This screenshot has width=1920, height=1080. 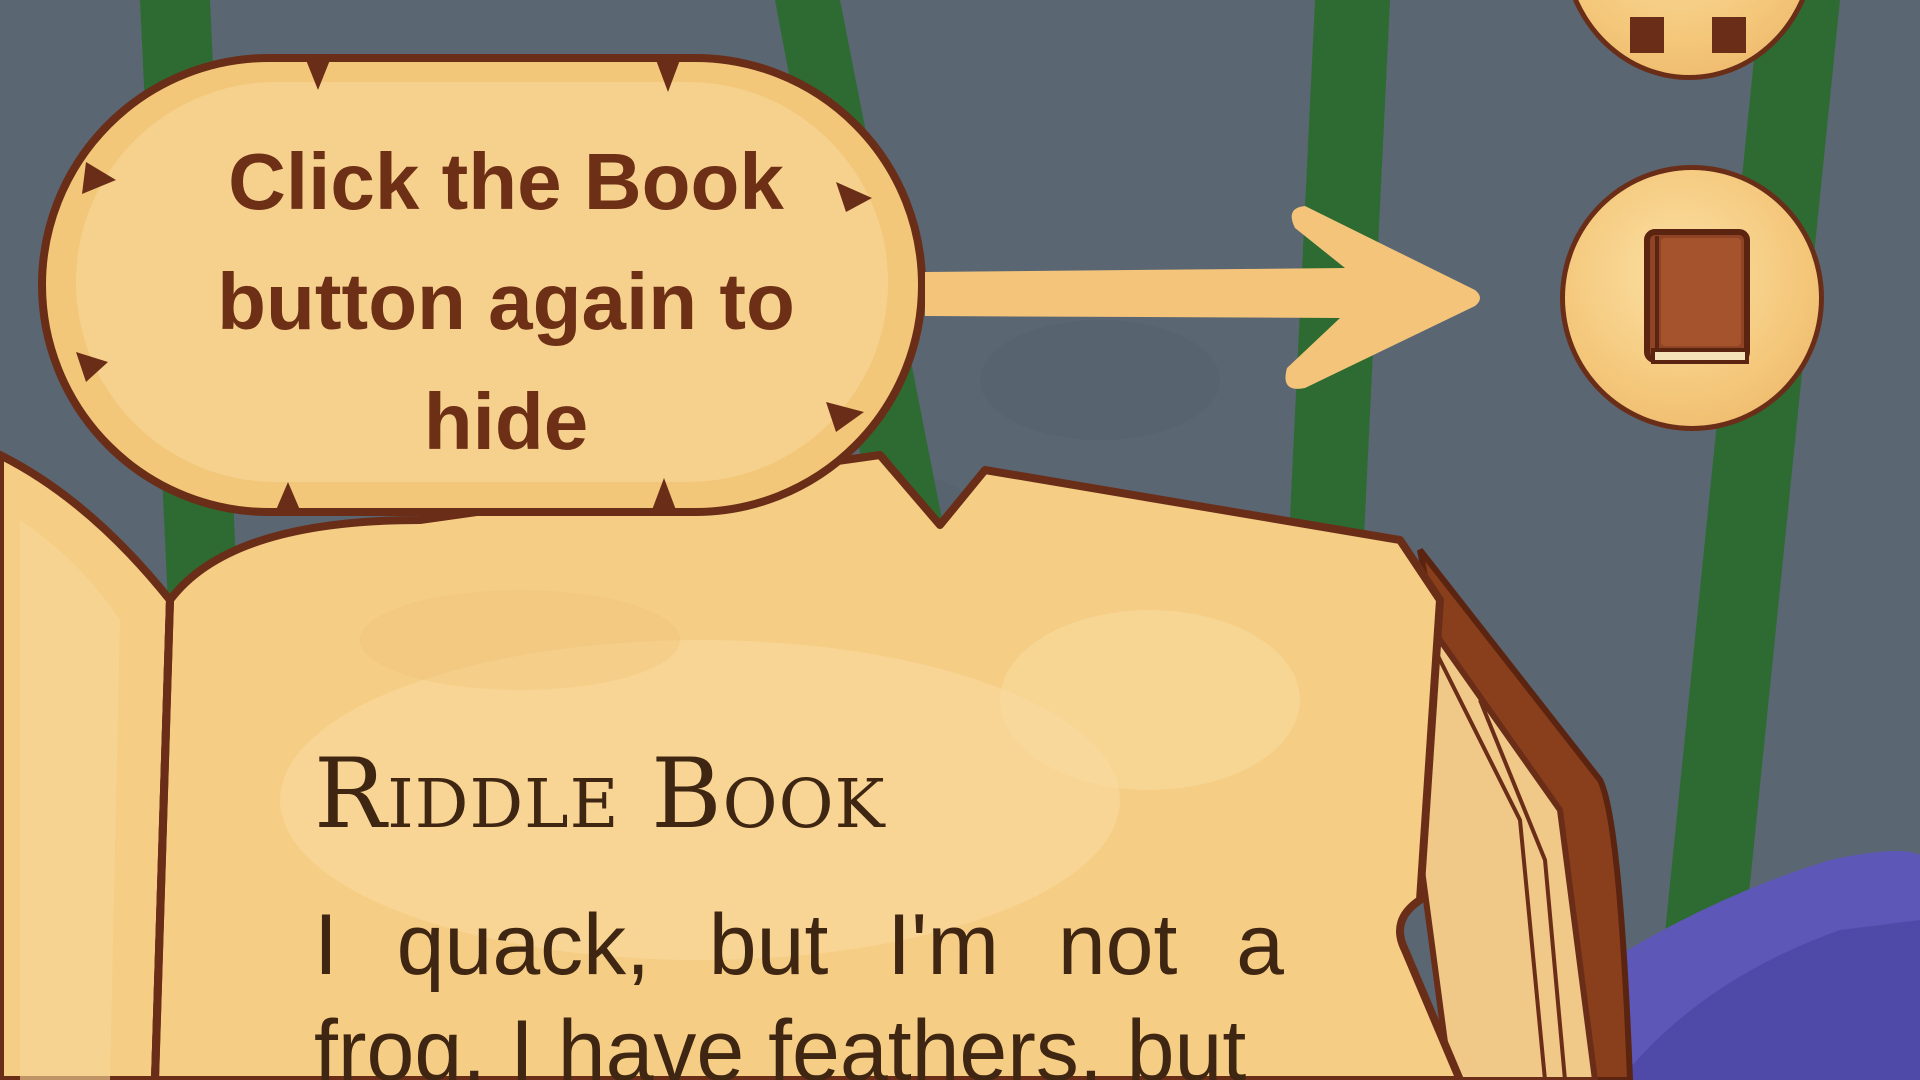 What do you see at coordinates (1688, 35) in the screenshot?
I see `pause-icon` at bounding box center [1688, 35].